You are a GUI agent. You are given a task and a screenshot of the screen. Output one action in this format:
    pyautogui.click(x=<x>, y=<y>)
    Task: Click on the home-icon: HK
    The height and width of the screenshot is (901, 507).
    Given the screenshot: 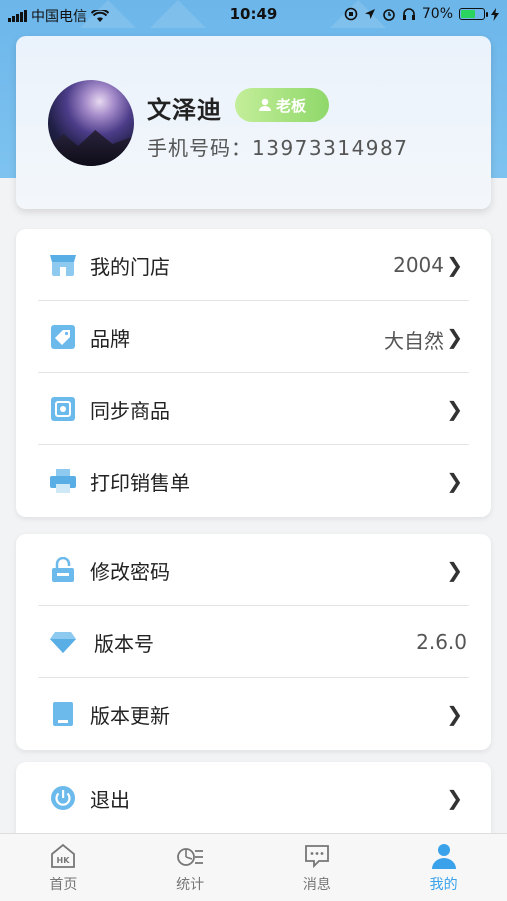 What is the action you would take?
    pyautogui.click(x=63, y=855)
    